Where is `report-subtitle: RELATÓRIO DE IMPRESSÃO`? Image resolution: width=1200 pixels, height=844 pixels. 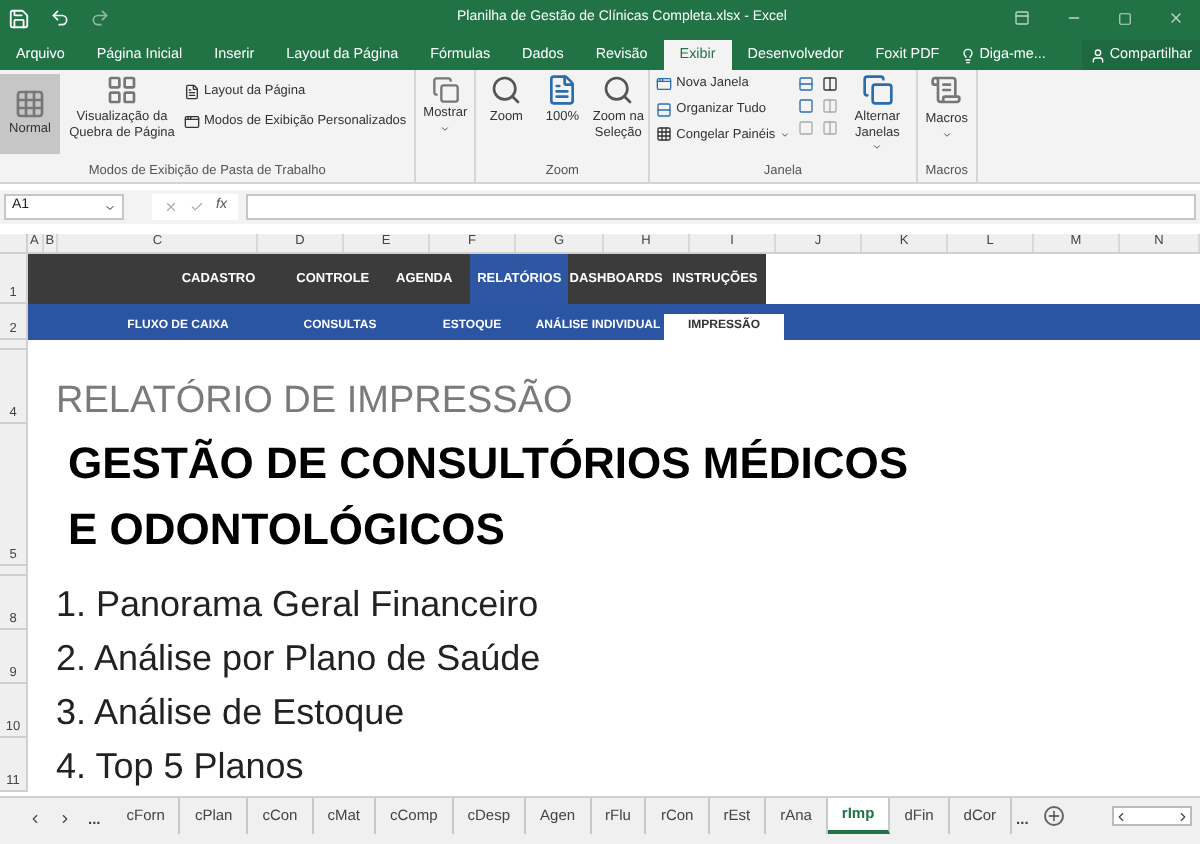 report-subtitle: RELATÓRIO DE IMPRESSÃO is located at coordinates (314, 401).